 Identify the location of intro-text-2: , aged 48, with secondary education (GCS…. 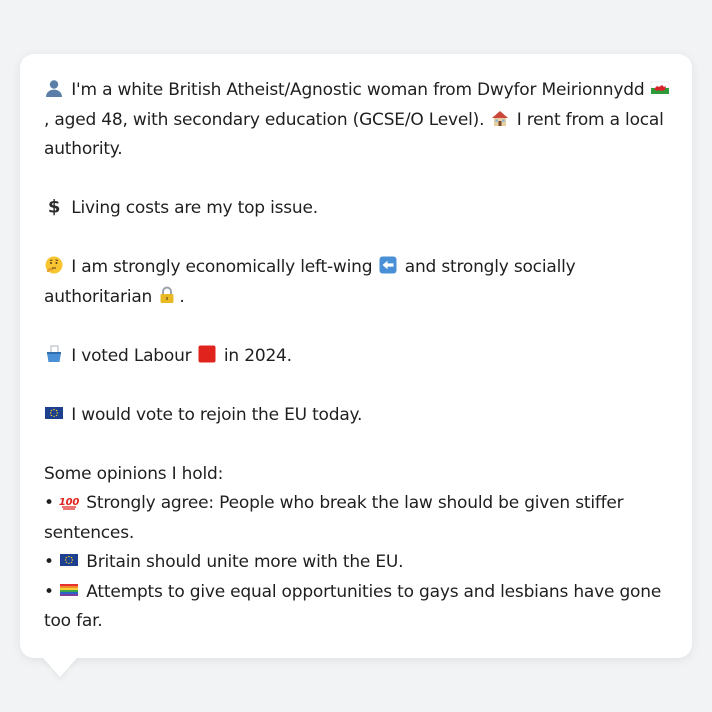
(264, 119).